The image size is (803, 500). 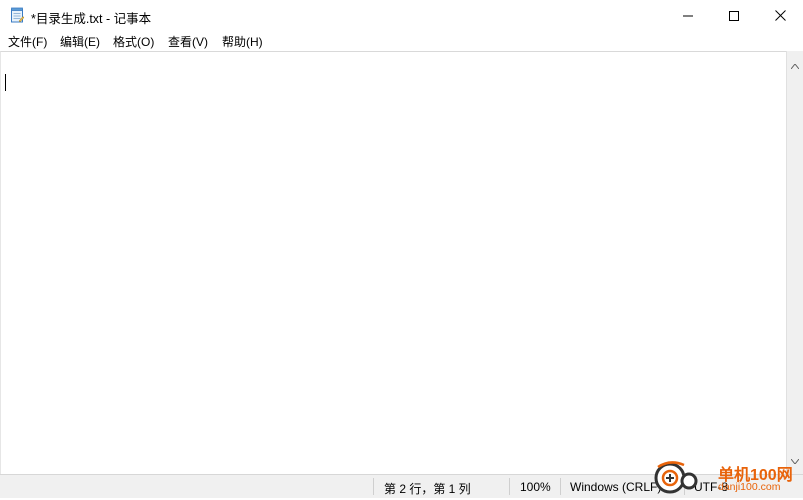 What do you see at coordinates (535, 487) in the screenshot?
I see `zoom-level: 100%` at bounding box center [535, 487].